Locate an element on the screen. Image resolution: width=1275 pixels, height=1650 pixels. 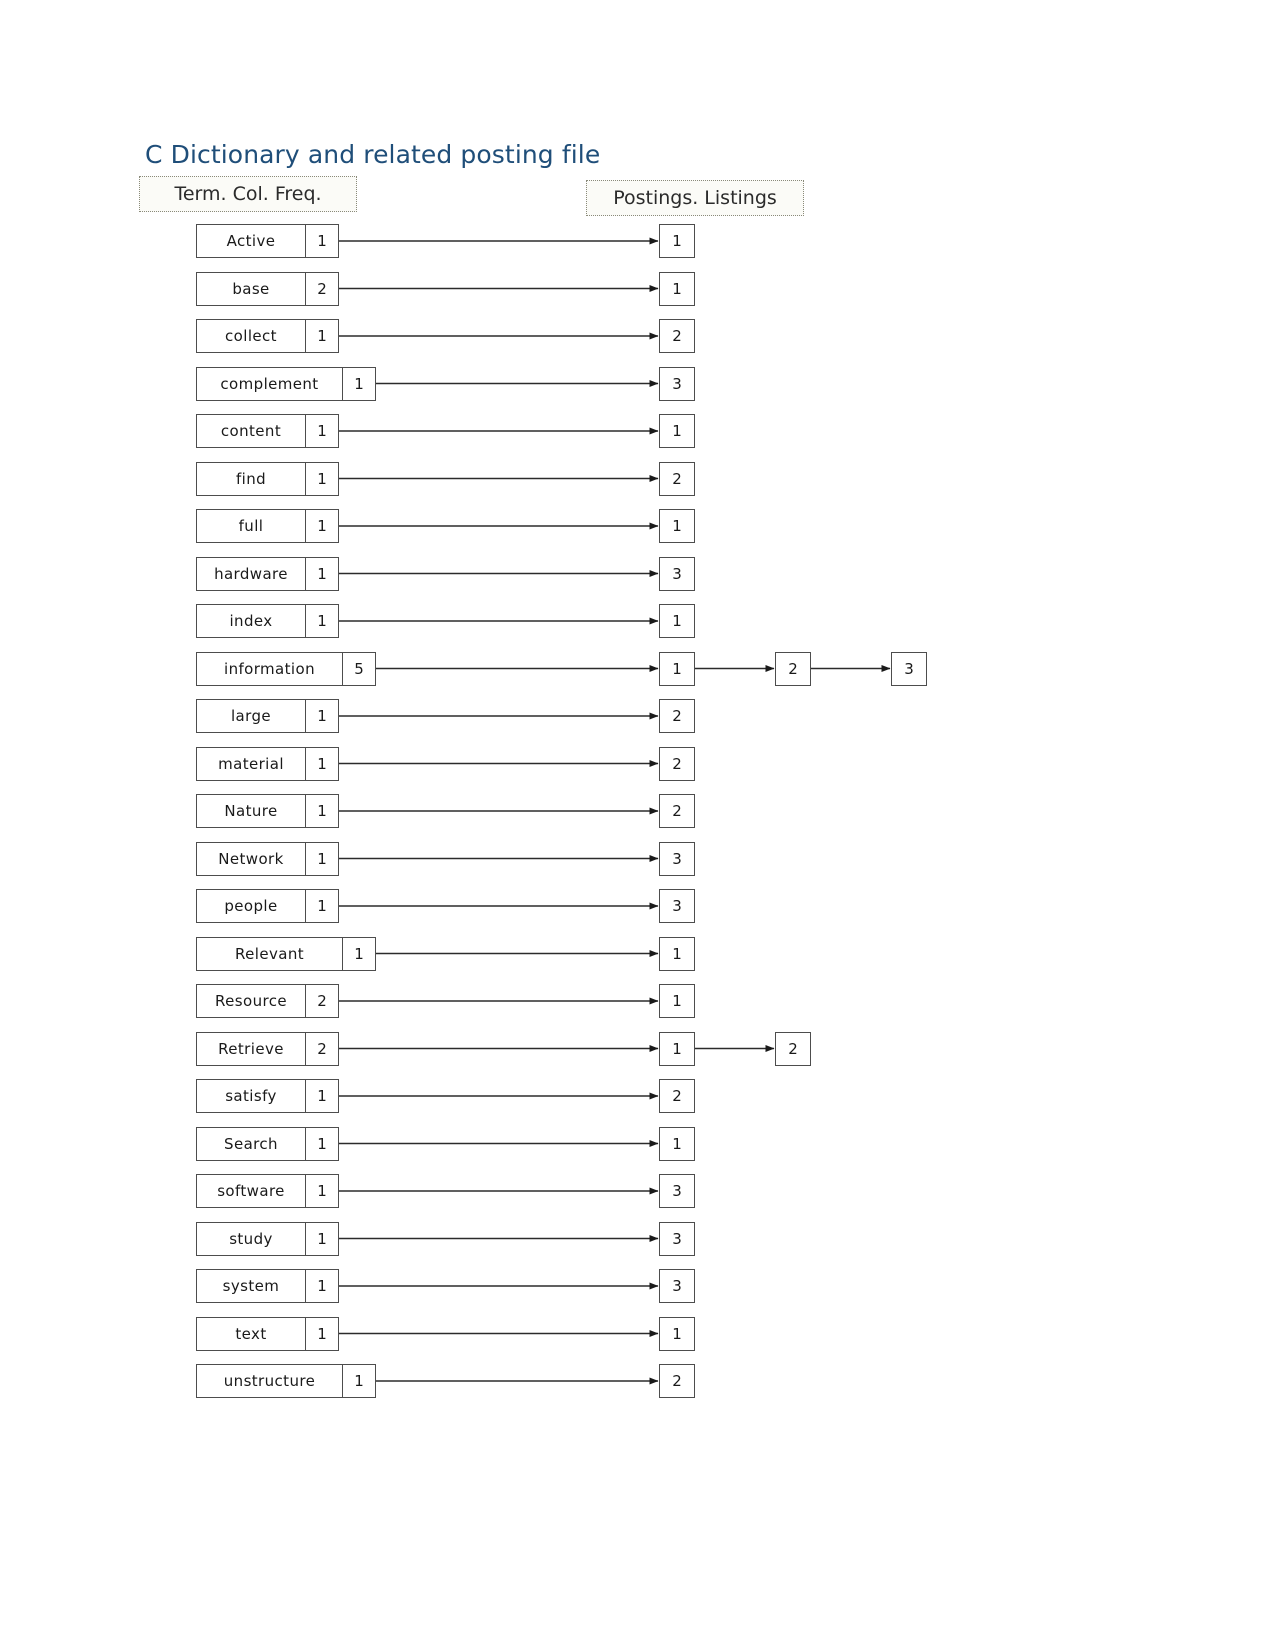
term-label: Search is located at coordinates (251, 1143).